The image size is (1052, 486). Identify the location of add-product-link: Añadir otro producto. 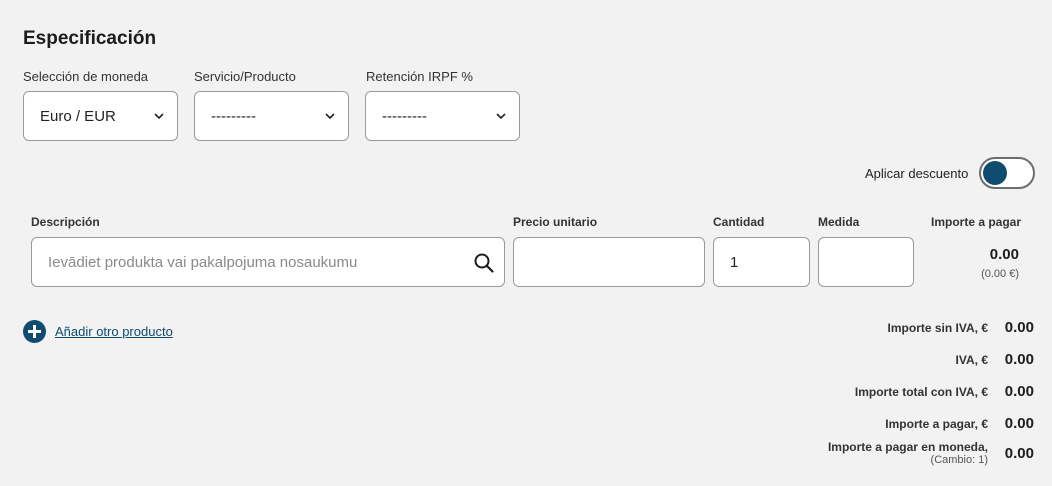
(114, 331).